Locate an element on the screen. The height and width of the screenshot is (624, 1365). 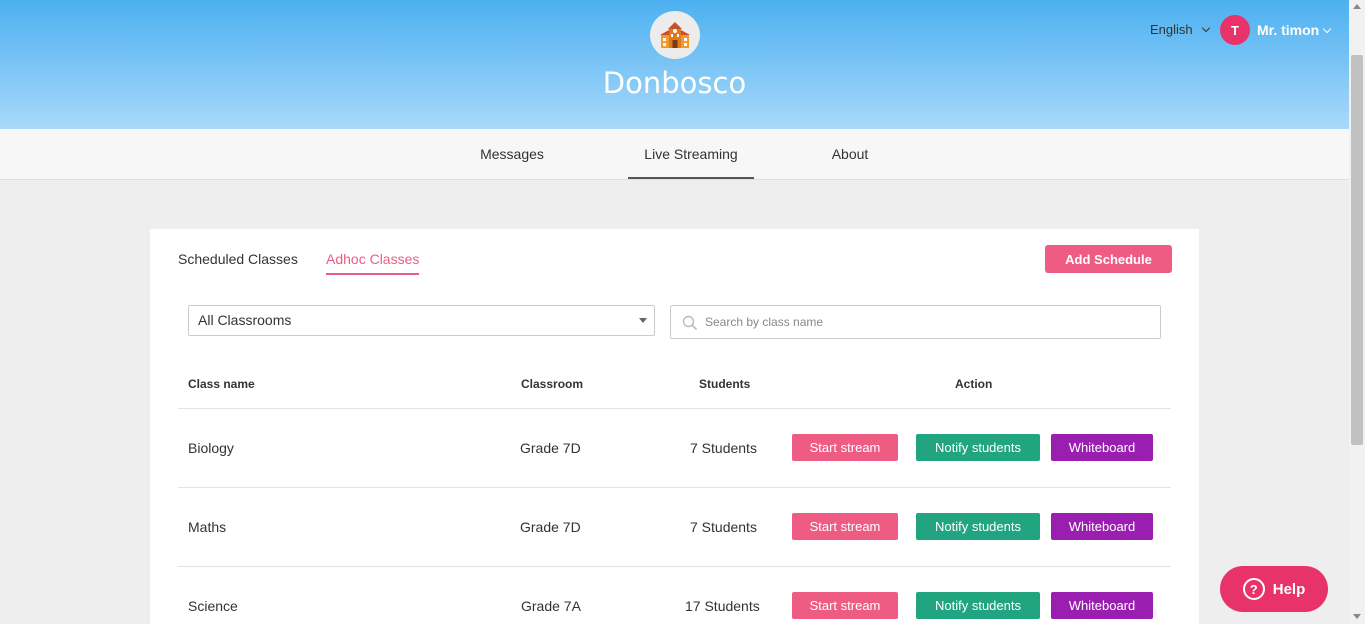
user-menu: T Mr. timon is located at coordinates (1276, 30).